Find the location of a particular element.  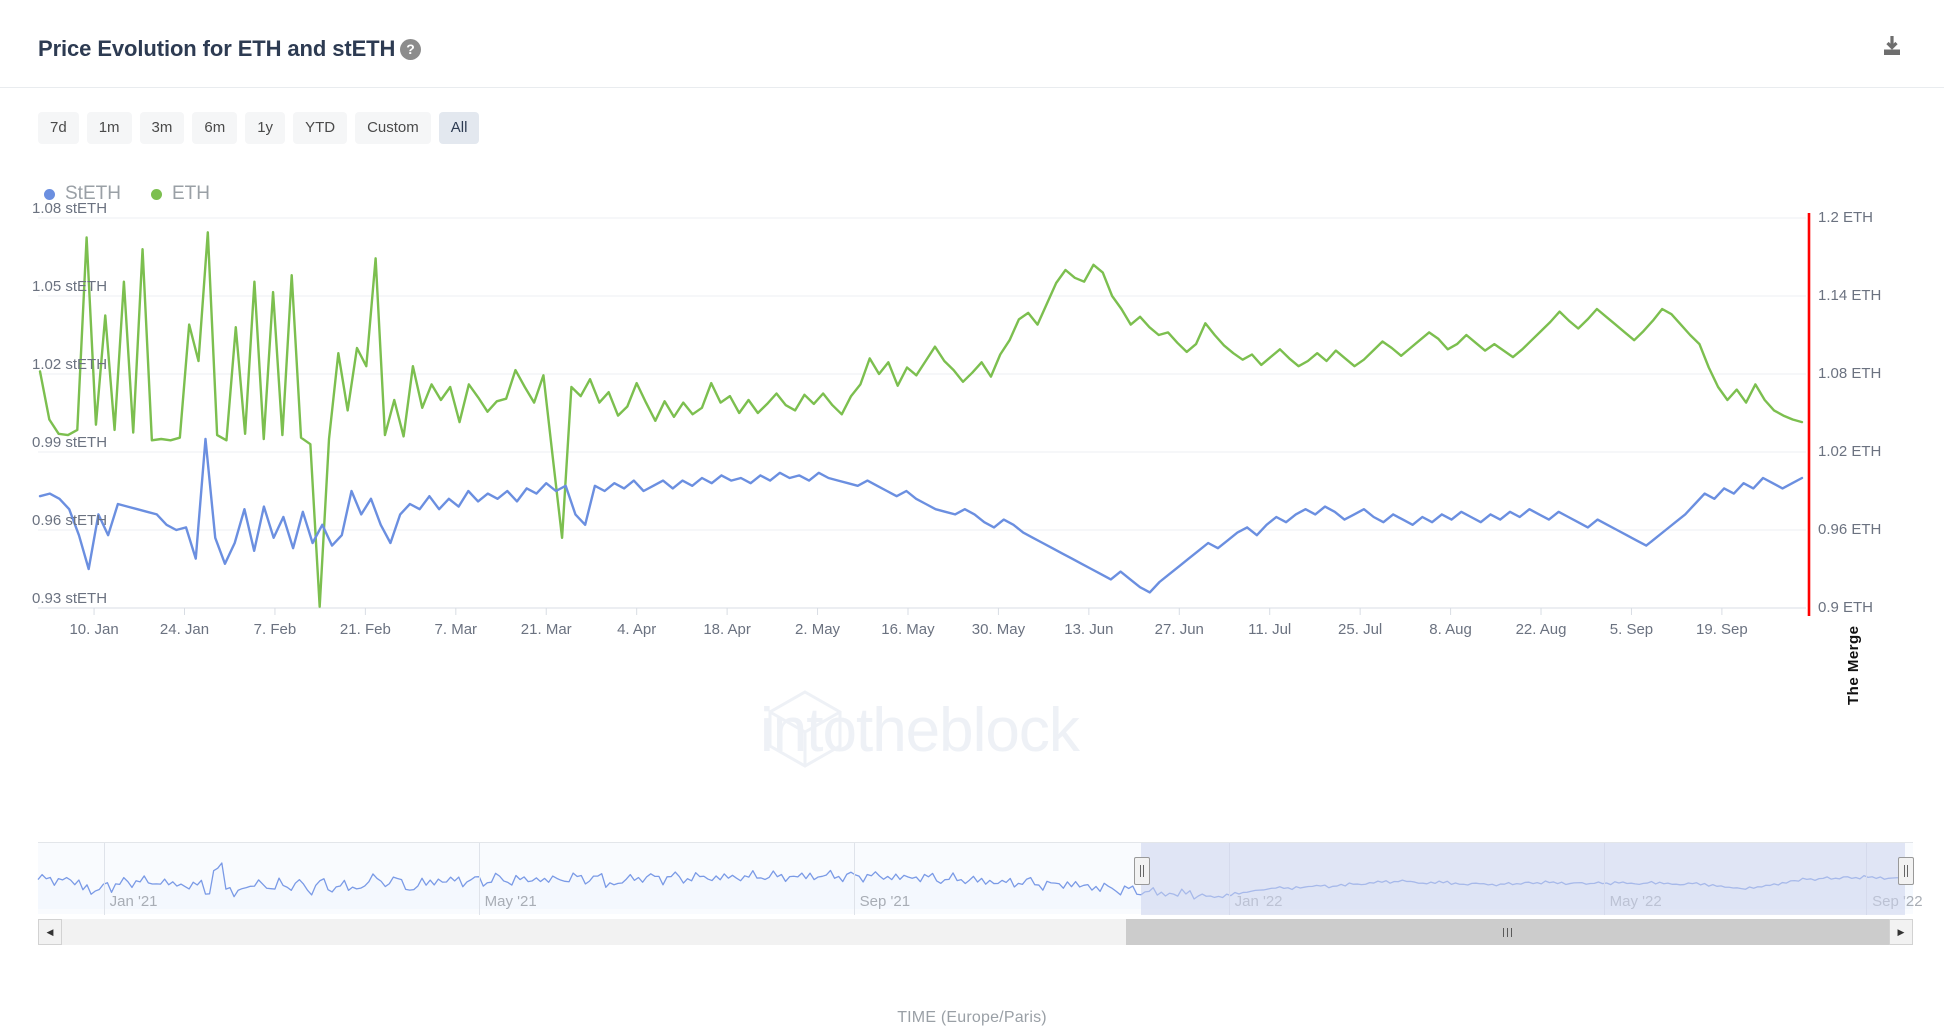

legend-color-dot-eth is located at coordinates (156, 194).